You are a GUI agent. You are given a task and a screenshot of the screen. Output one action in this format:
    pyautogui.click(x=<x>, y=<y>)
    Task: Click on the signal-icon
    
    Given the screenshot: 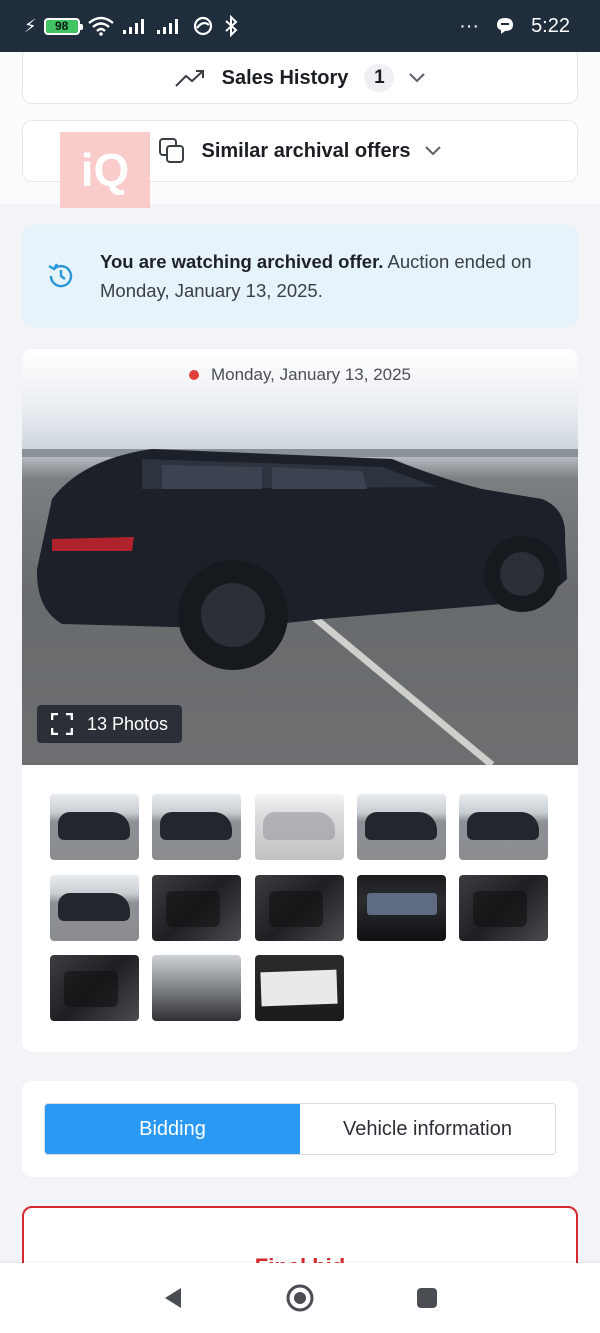 What is the action you would take?
    pyautogui.click(x=133, y=26)
    